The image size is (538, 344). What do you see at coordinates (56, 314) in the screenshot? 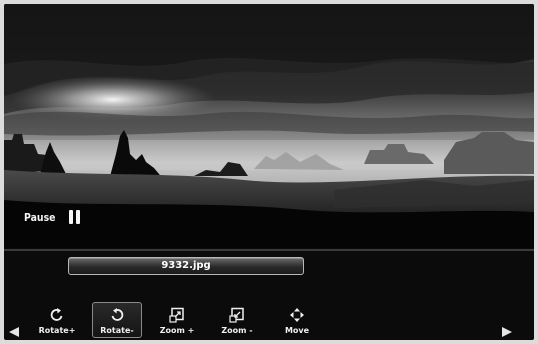
I see `rotate-clockwise-icon` at bounding box center [56, 314].